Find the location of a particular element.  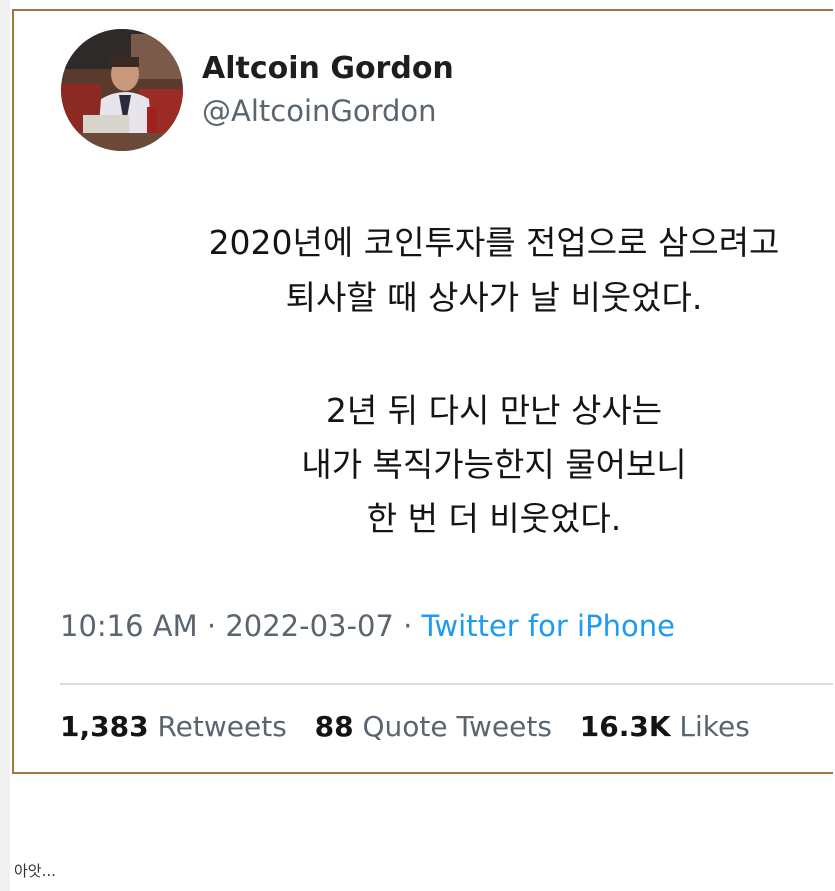

retweets-count: 1,383 is located at coordinates (104, 726).